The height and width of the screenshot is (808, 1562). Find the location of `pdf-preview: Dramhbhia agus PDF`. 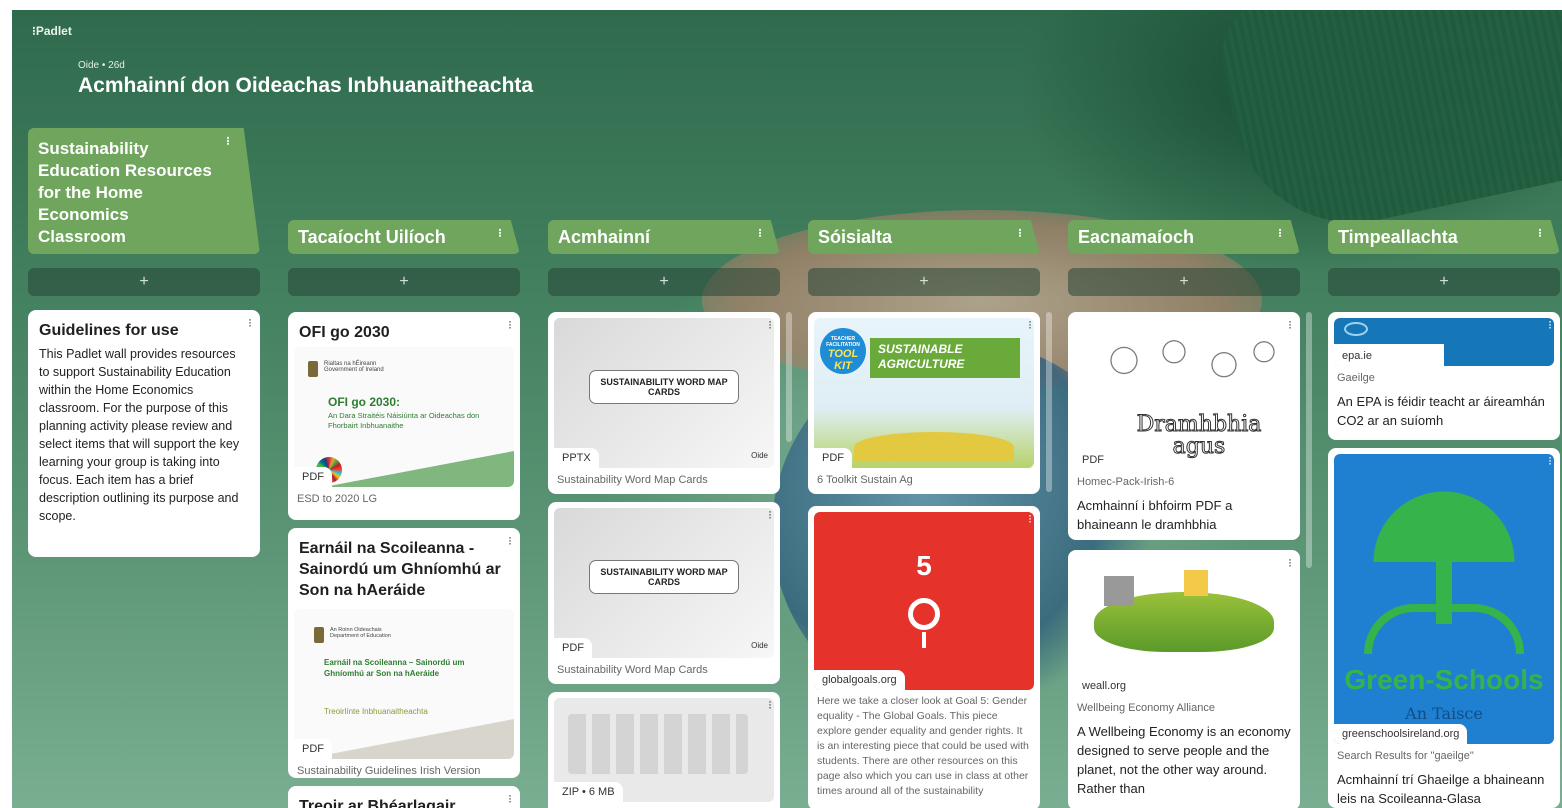

pdf-preview: Dramhbhia agus PDF is located at coordinates (1184, 394).